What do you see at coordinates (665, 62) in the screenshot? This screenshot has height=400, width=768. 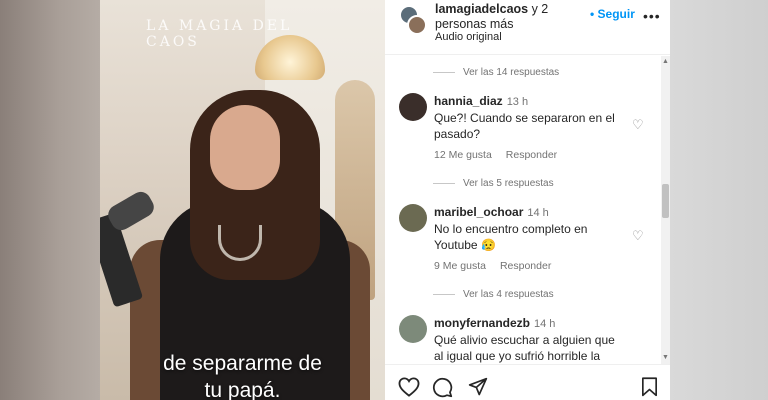 I see `scroll-up-icon: ▲` at bounding box center [665, 62].